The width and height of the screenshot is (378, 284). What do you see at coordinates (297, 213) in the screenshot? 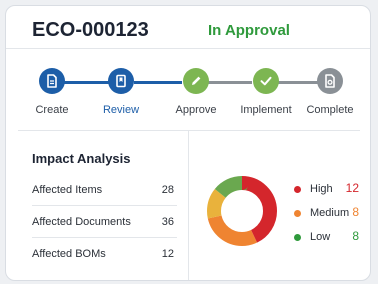
I see `legend-dot-medium` at bounding box center [297, 213].